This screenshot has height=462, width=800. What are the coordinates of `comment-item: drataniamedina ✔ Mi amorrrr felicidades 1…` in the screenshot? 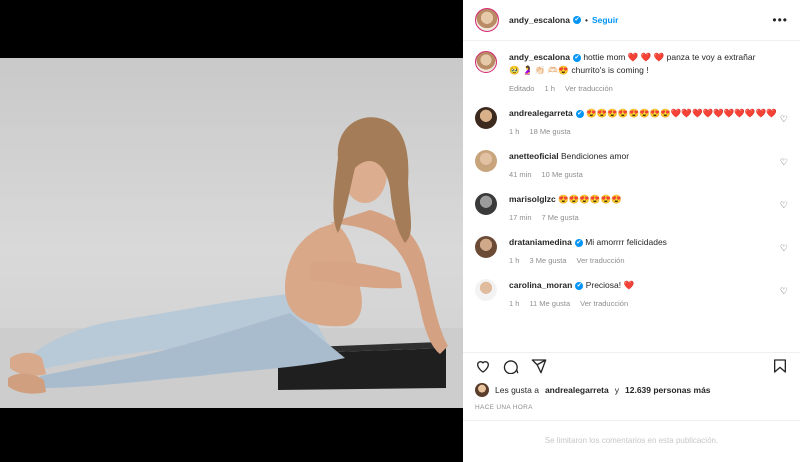 It's located at (631, 251).